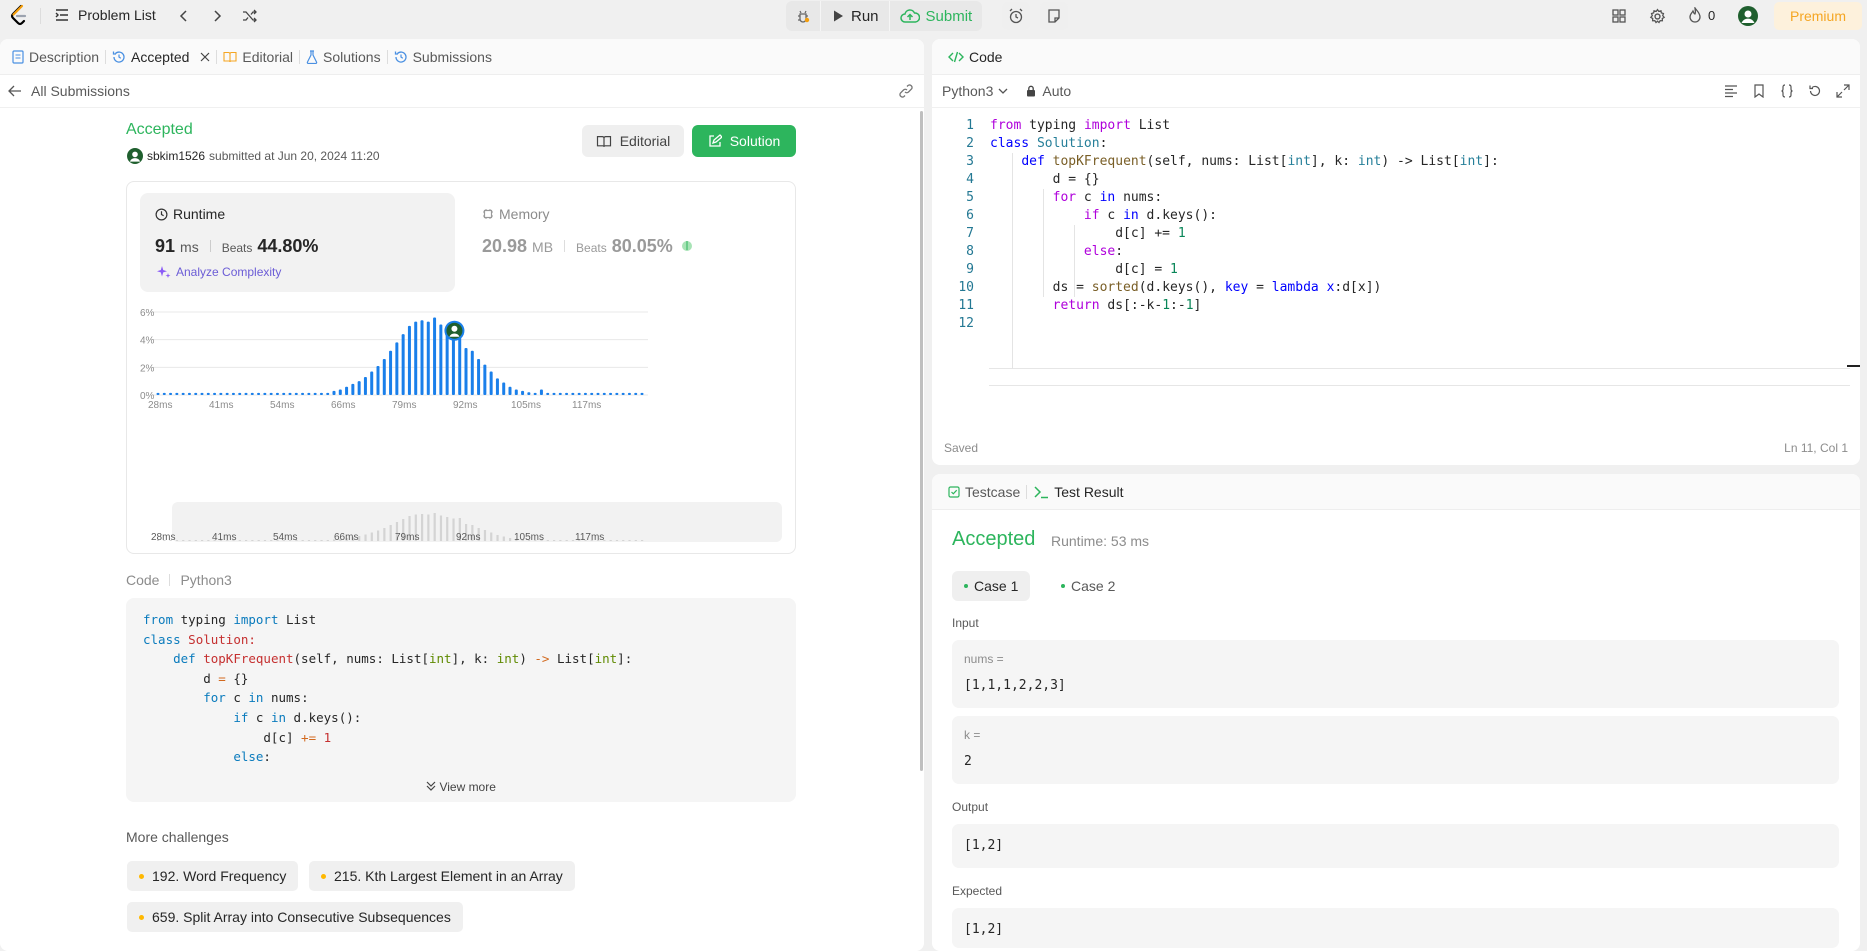 Image resolution: width=1867 pixels, height=951 pixels. What do you see at coordinates (176, 156) in the screenshot?
I see `username-link: sbkim1526` at bounding box center [176, 156].